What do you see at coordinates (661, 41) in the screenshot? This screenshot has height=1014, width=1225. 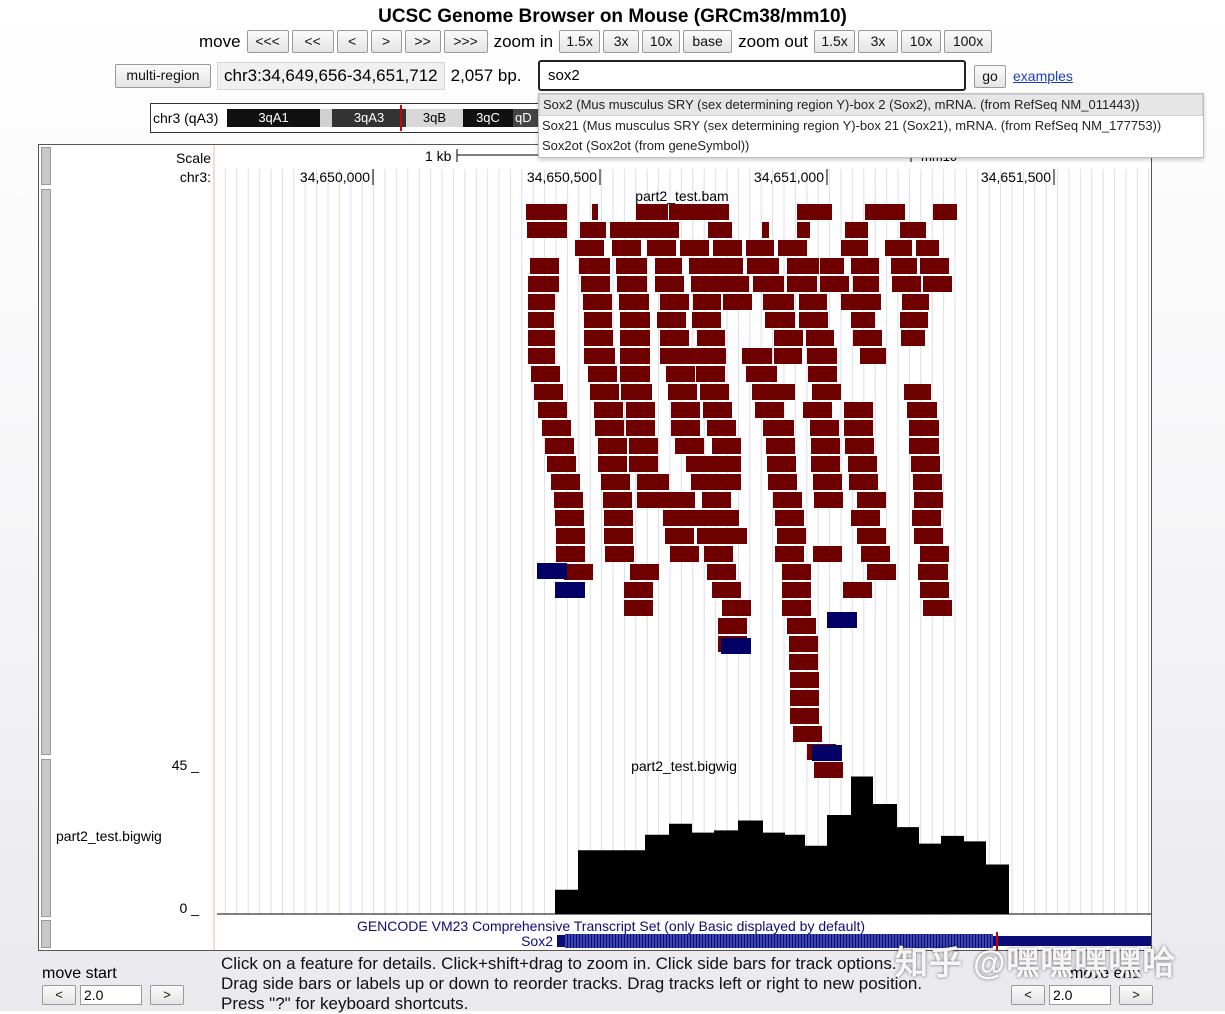 I see `zoom-in-10x-button: 10x` at bounding box center [661, 41].